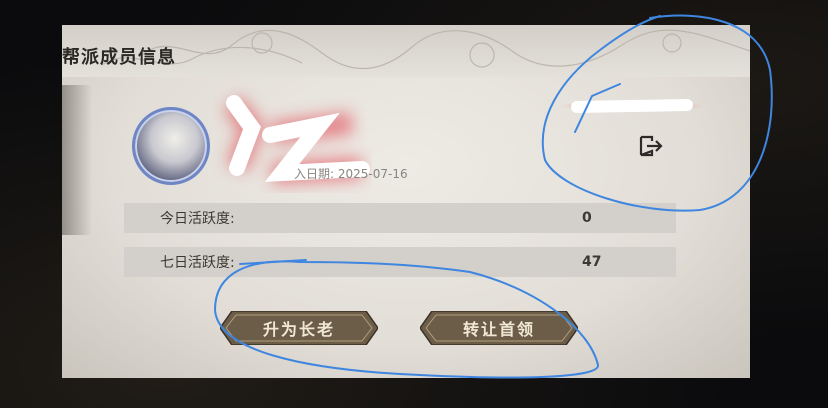  I want to click on stat-label: 七日活跃度:, so click(197, 263).